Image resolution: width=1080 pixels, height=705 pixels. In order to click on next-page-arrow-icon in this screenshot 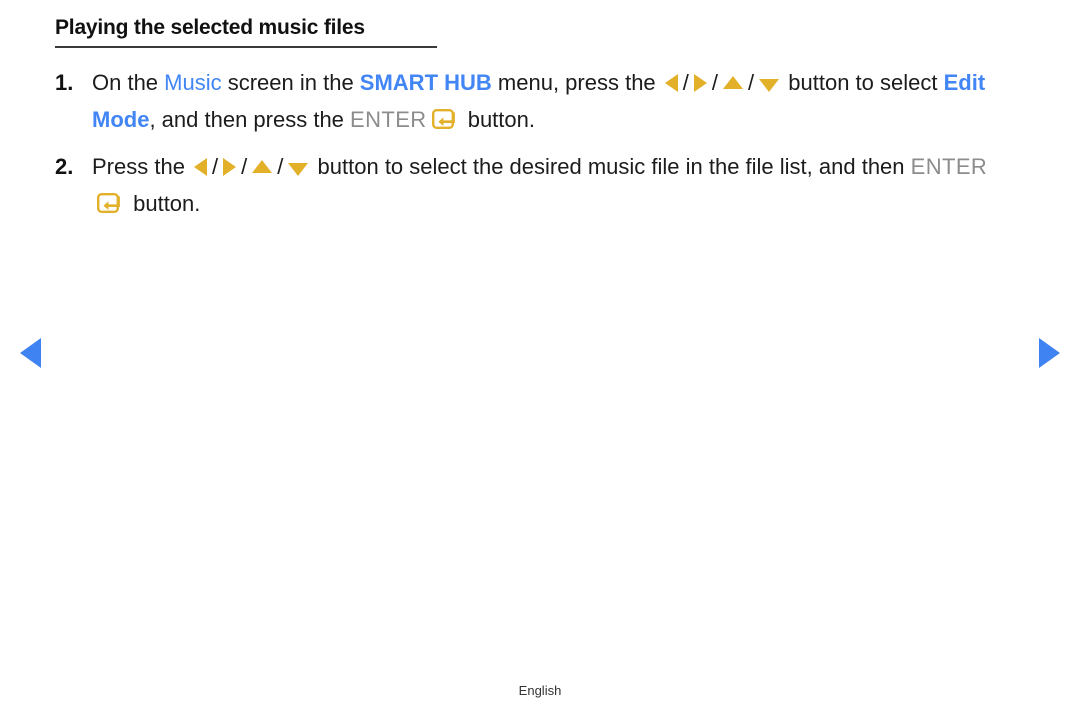, I will do `click(1049, 353)`.